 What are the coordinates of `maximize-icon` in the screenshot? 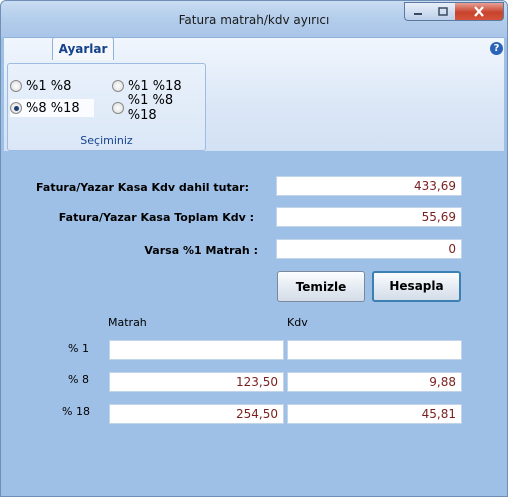 It's located at (442, 11).